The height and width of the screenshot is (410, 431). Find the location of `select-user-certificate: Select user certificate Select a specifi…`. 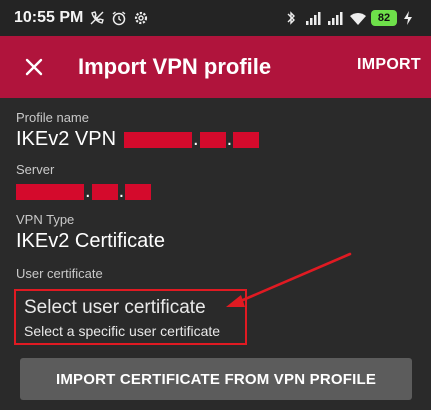

select-user-certificate: Select user certificate Select a specifi… is located at coordinates (130, 317).